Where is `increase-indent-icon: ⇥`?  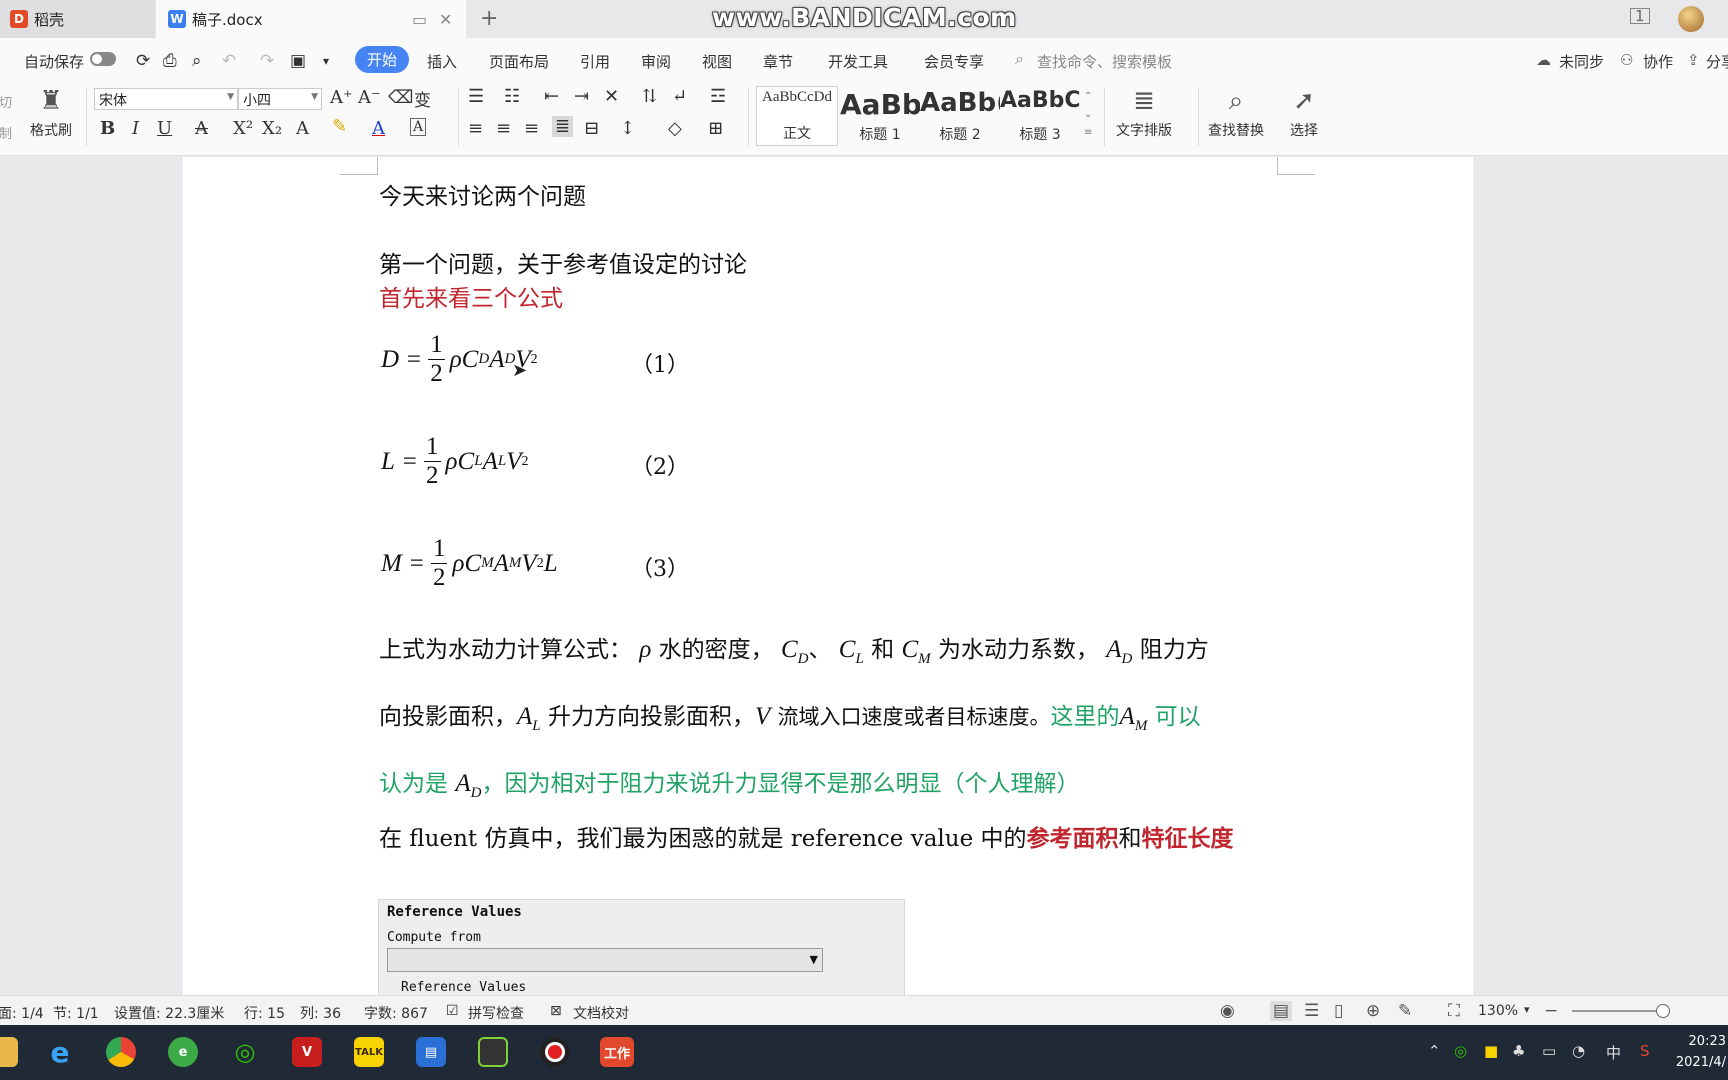 increase-indent-icon: ⇥ is located at coordinates (581, 96).